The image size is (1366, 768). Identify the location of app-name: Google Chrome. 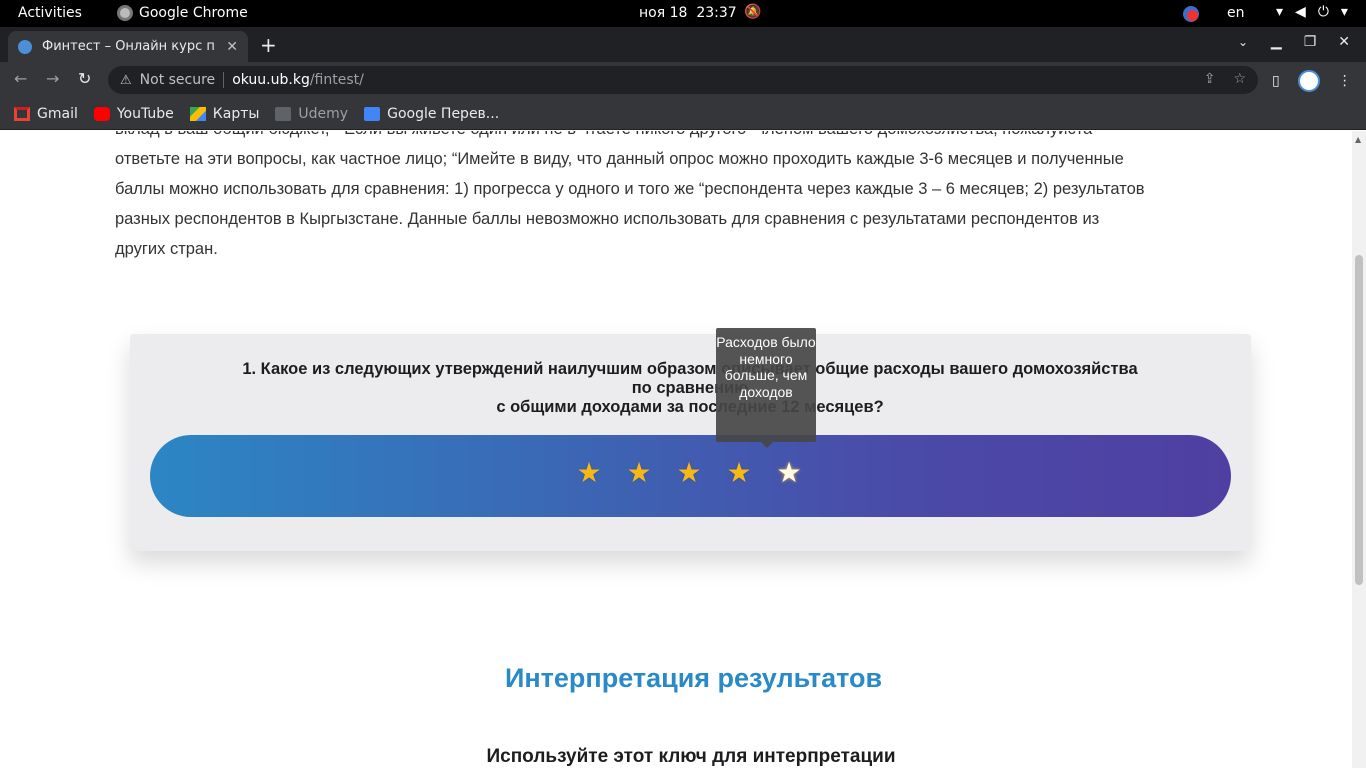
(193, 13).